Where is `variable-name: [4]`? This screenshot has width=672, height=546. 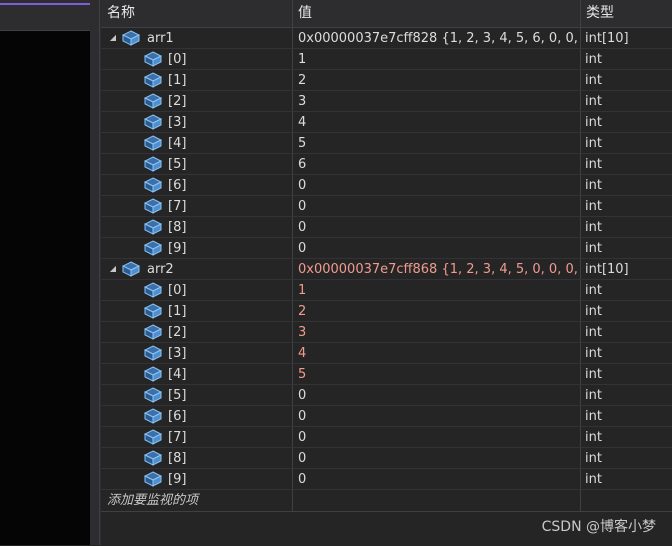 variable-name: [4] is located at coordinates (177, 143).